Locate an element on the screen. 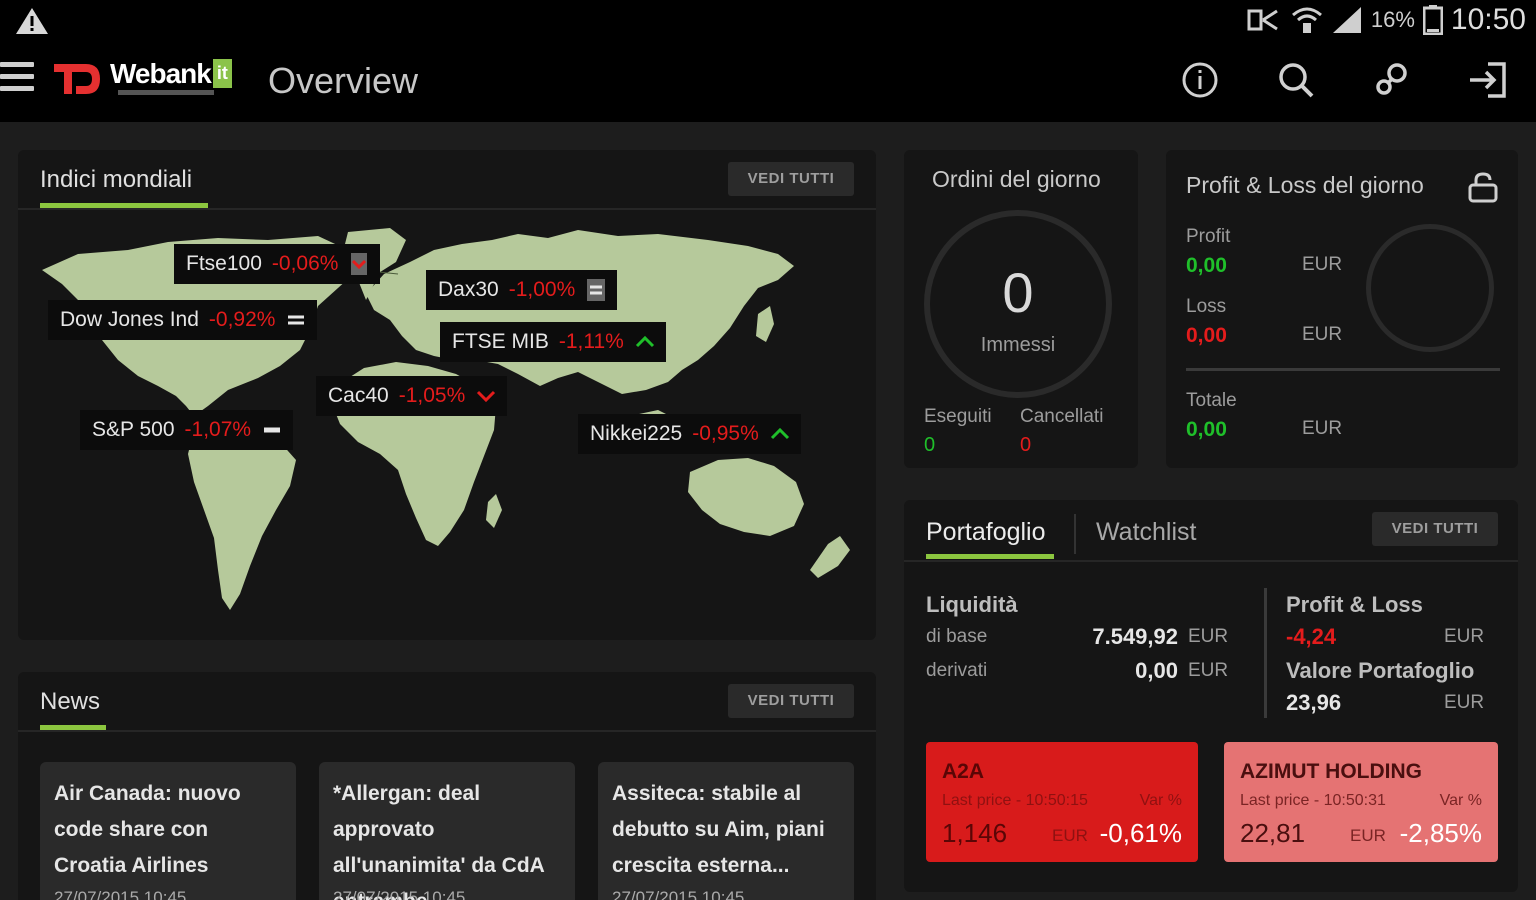 The height and width of the screenshot is (900, 1536). loss-value: 0,00 is located at coordinates (1206, 335).